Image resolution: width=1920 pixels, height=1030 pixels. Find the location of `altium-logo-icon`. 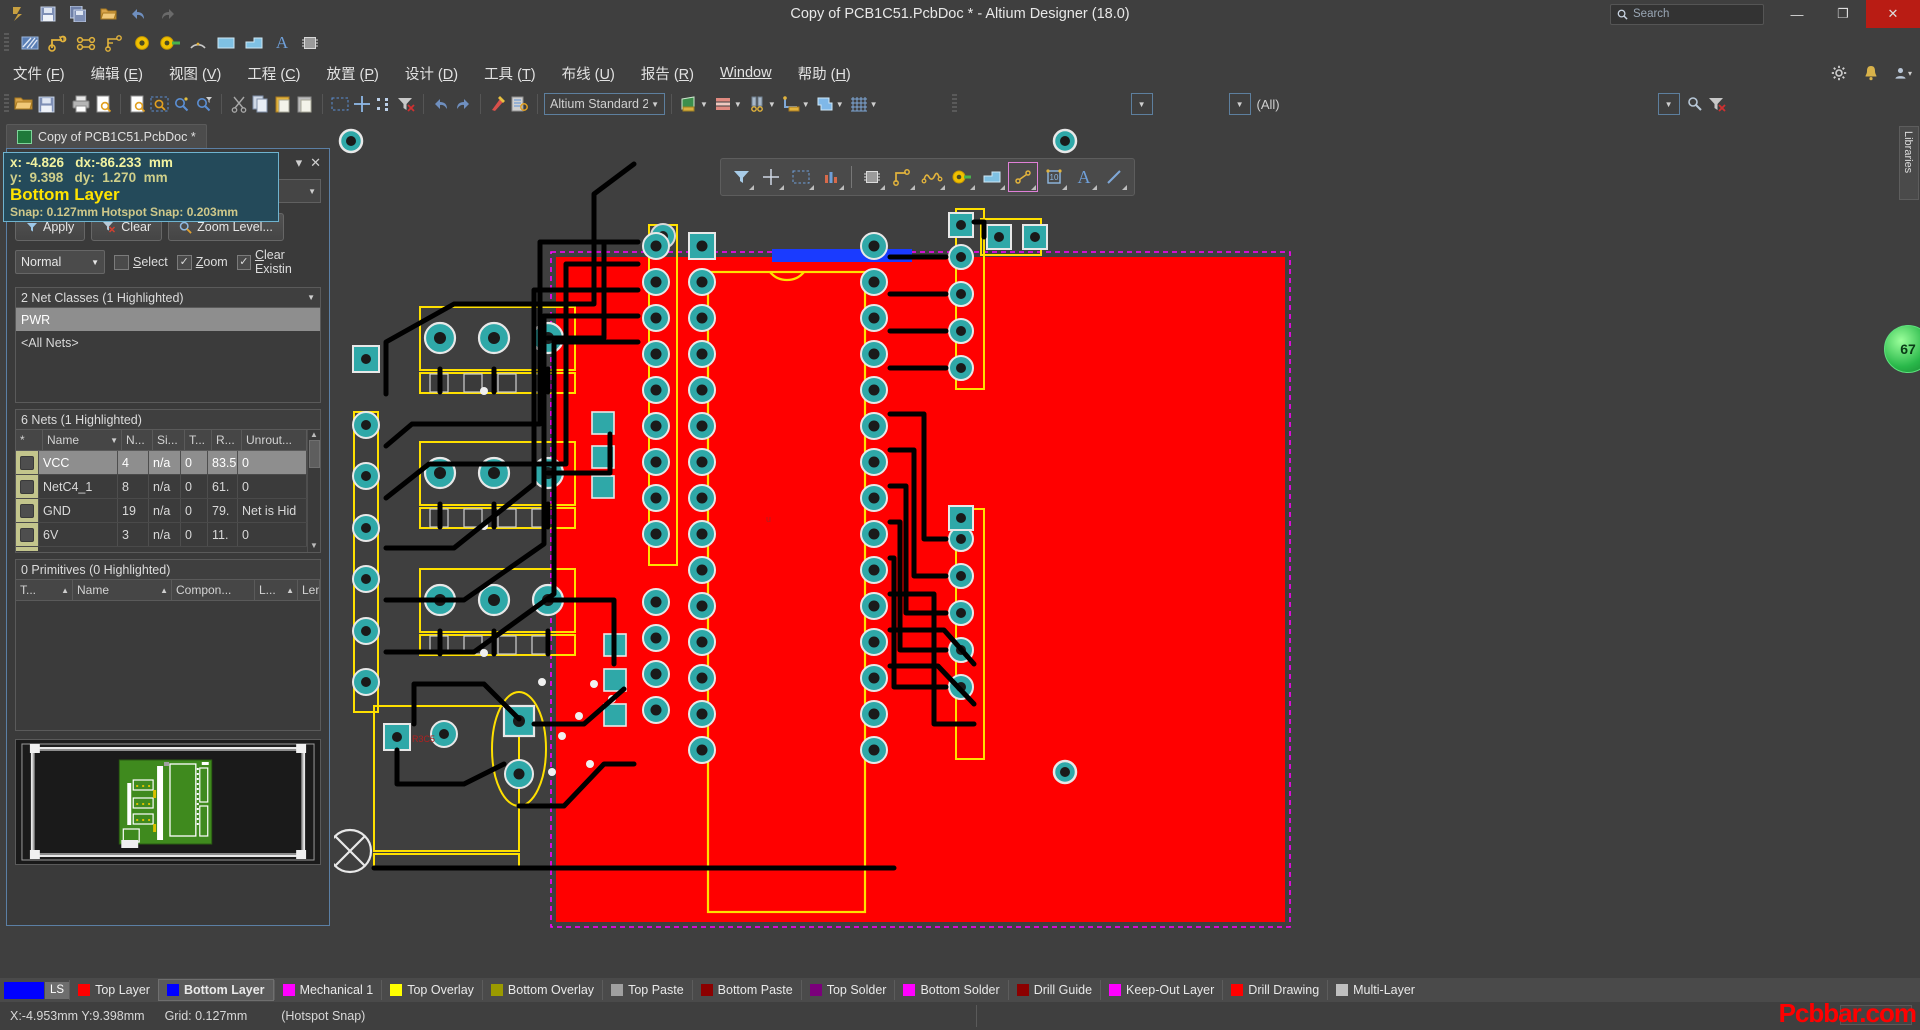

altium-logo-icon is located at coordinates (18, 14).